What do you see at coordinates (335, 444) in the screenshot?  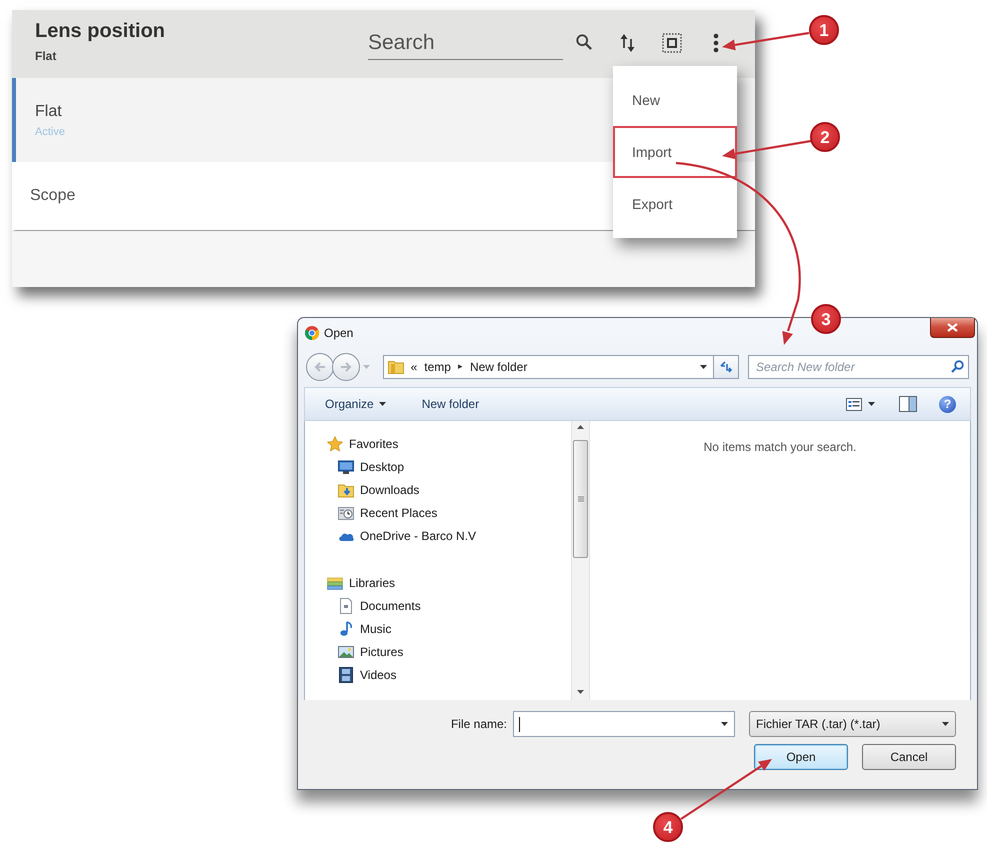 I see `star-icon` at bounding box center [335, 444].